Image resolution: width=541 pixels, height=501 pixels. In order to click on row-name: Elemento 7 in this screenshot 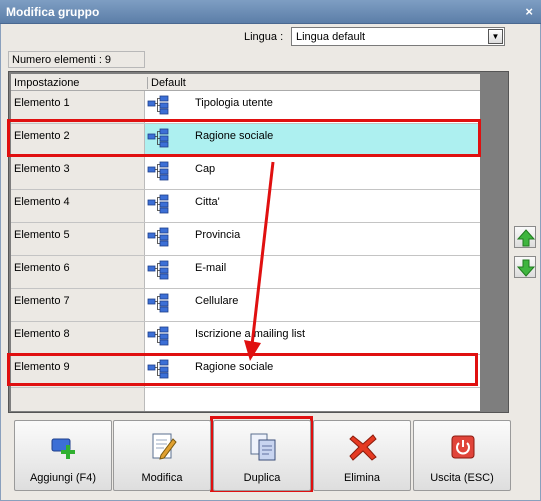, I will do `click(42, 301)`.